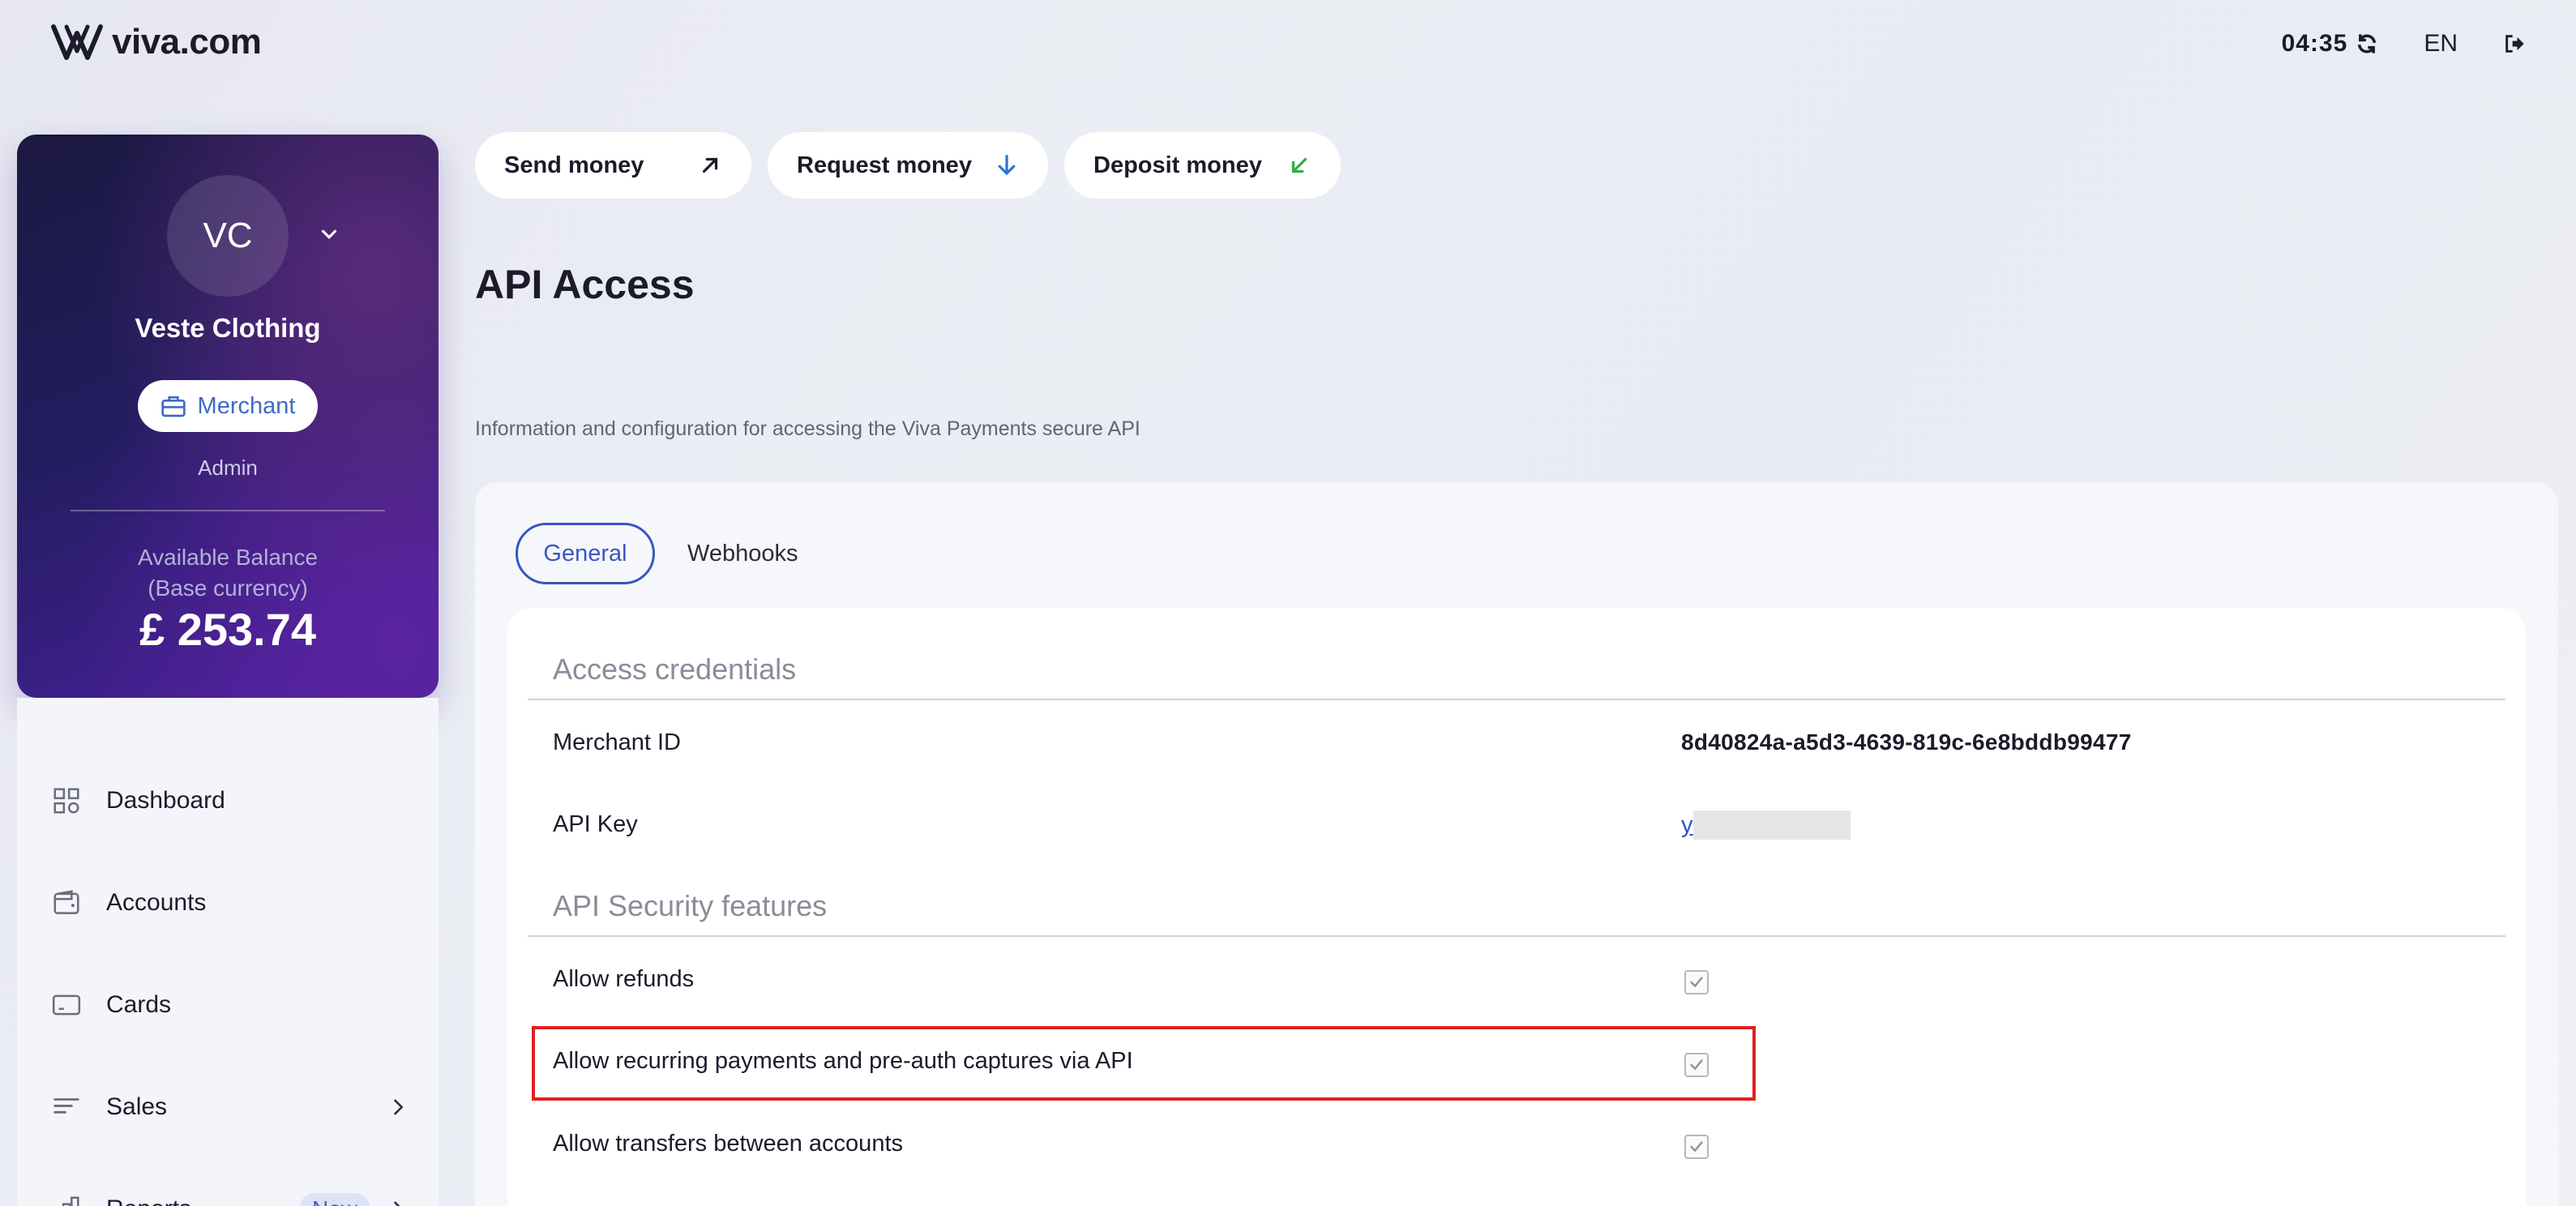 This screenshot has height=1206, width=2576. Describe the element at coordinates (228, 510) in the screenshot. I see `card-divider` at that location.